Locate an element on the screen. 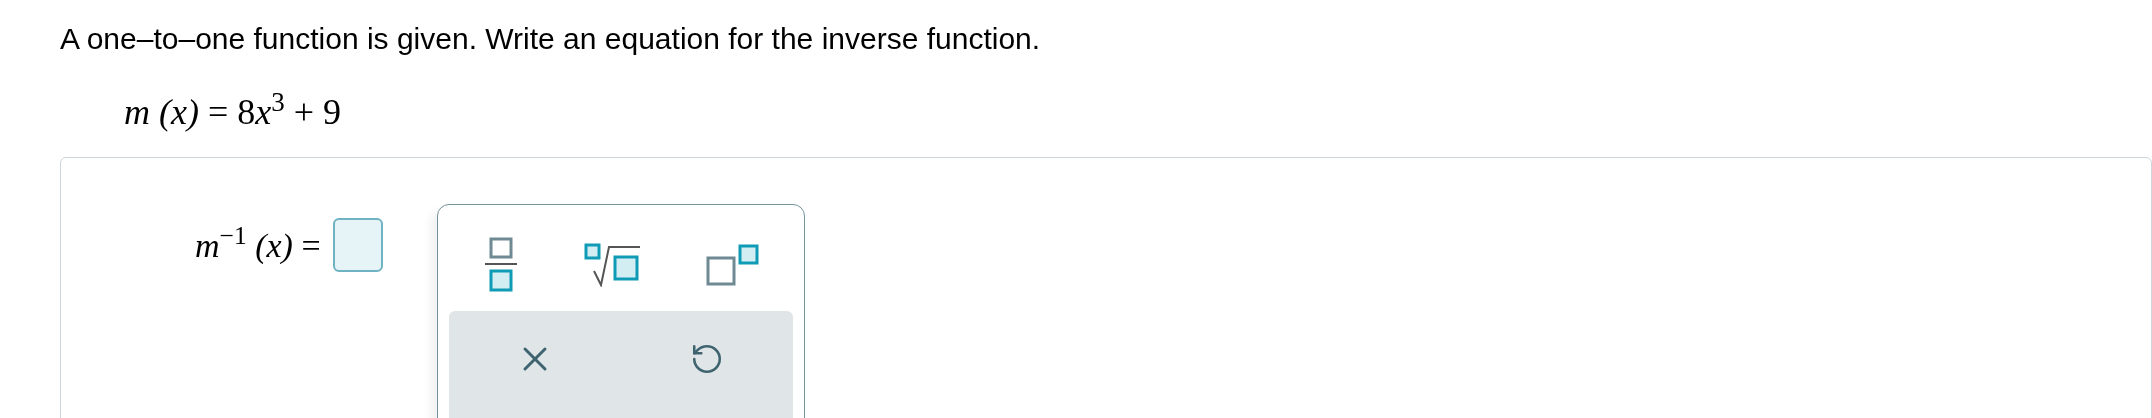  answer-field is located at coordinates (357, 245).